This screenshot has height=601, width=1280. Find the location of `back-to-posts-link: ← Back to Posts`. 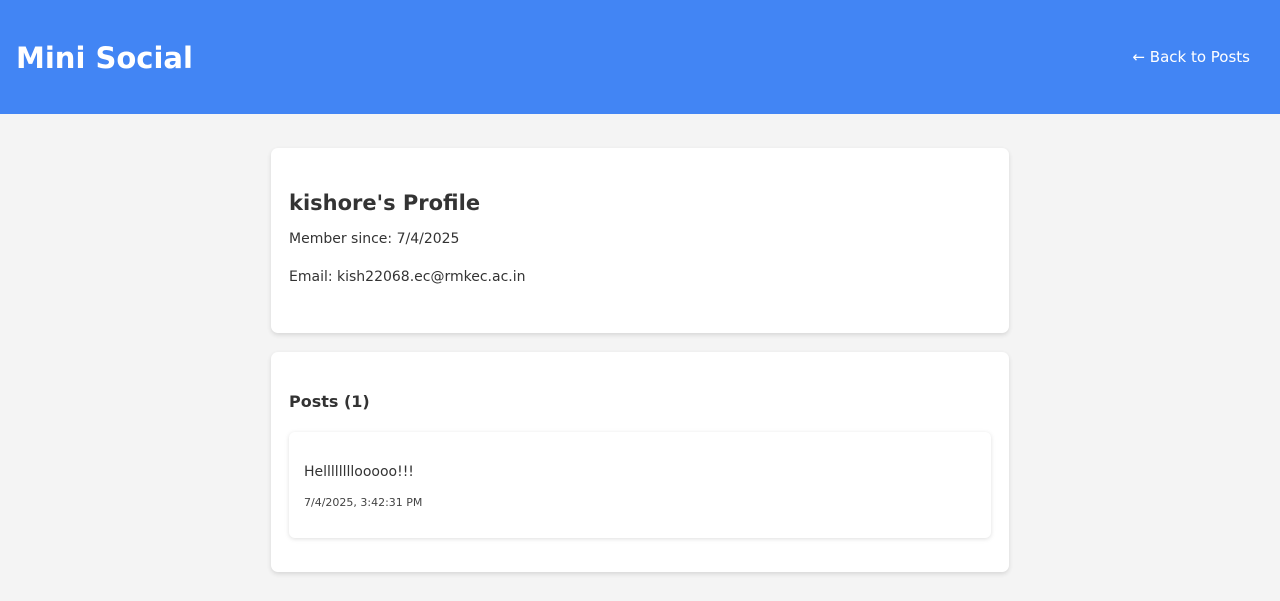

back-to-posts-link: ← Back to Posts is located at coordinates (1191, 57).